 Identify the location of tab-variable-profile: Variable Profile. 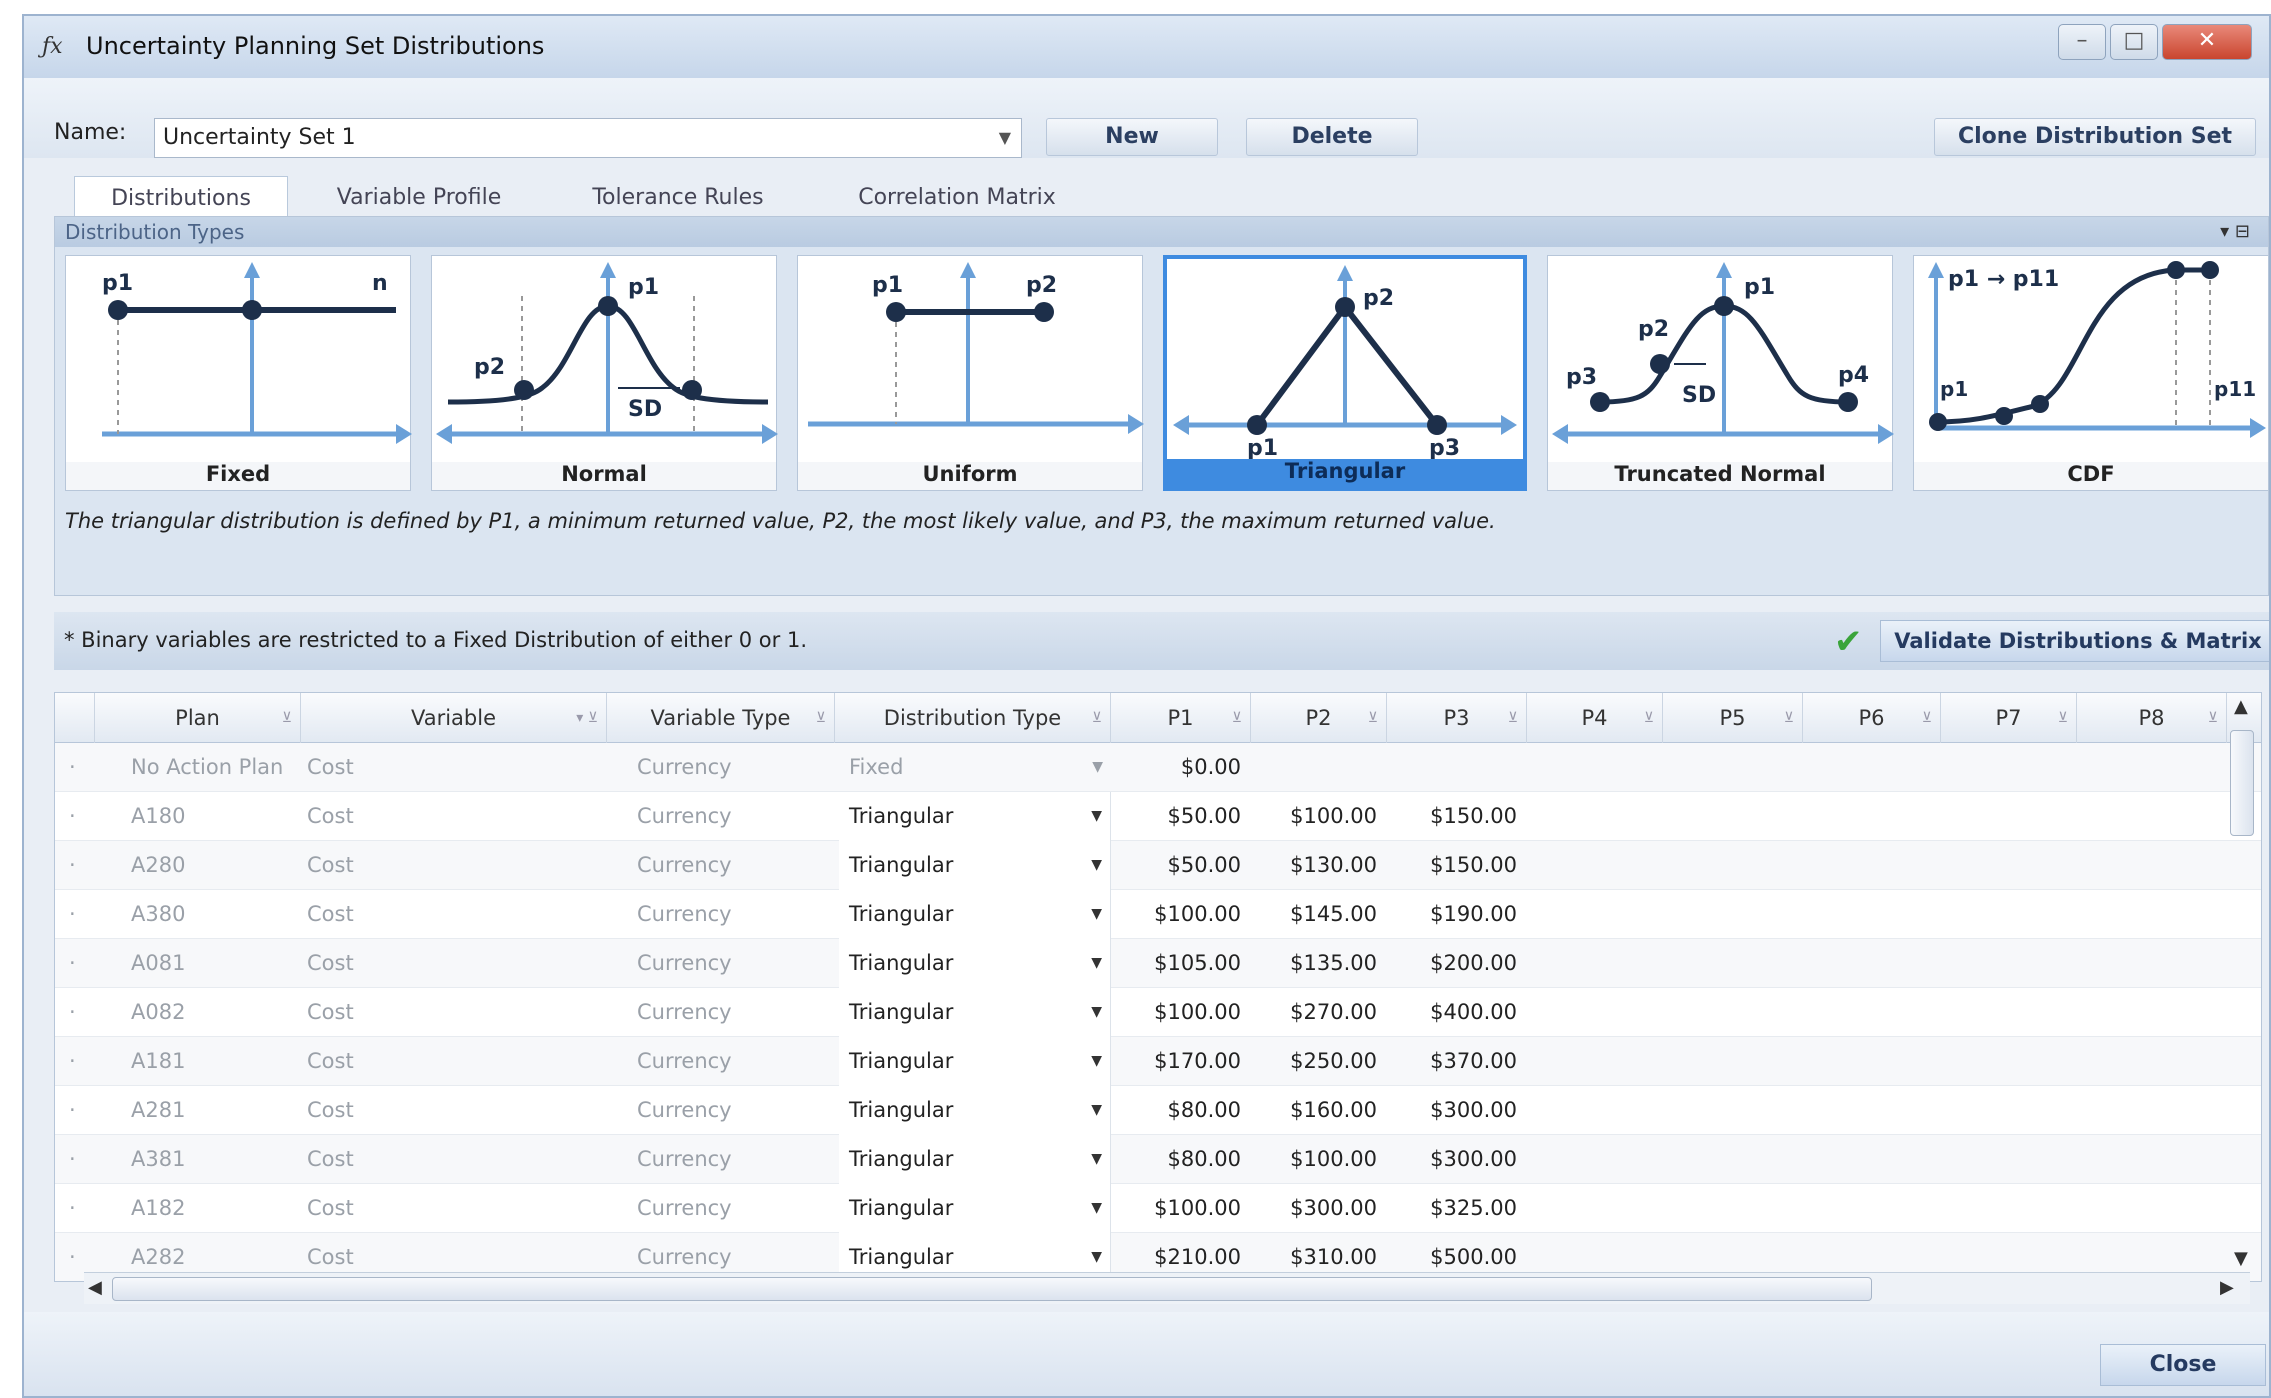
(419, 198).